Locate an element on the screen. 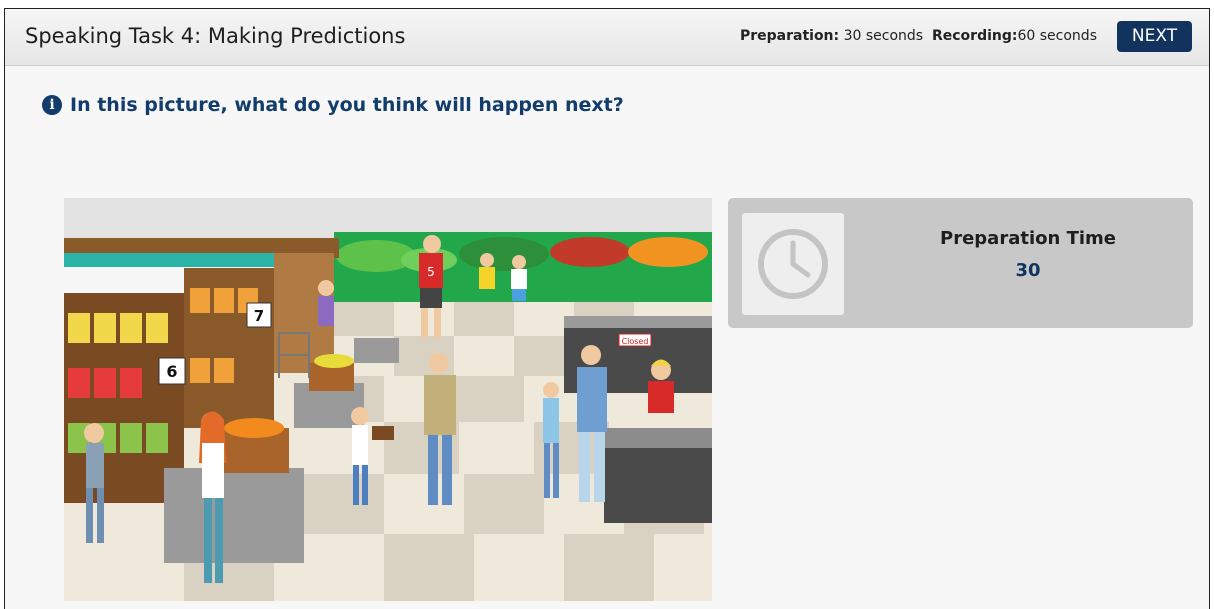  info-icon: i is located at coordinates (52, 105).